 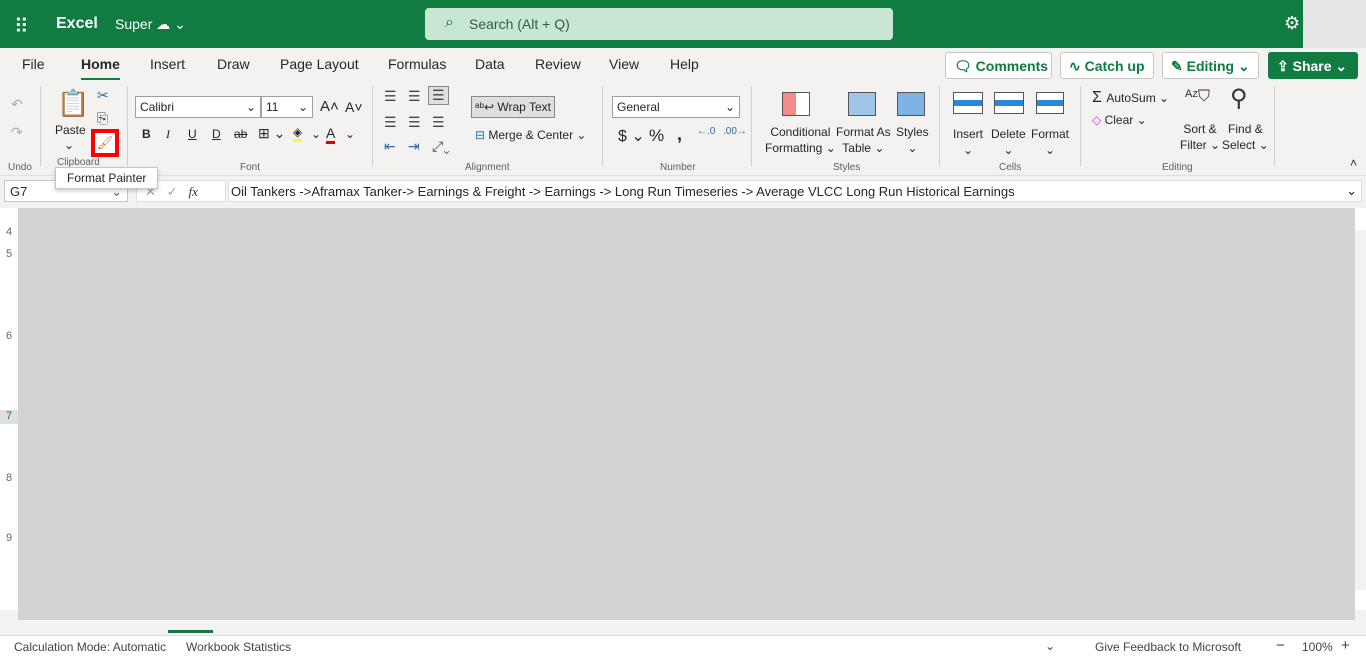 I want to click on tab-help: Help, so click(x=684, y=64).